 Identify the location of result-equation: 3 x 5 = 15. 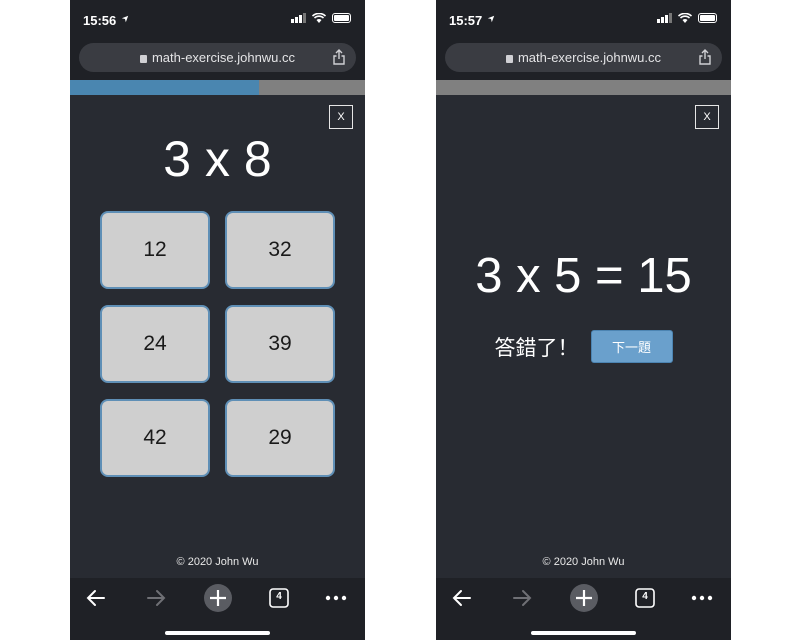
(583, 276).